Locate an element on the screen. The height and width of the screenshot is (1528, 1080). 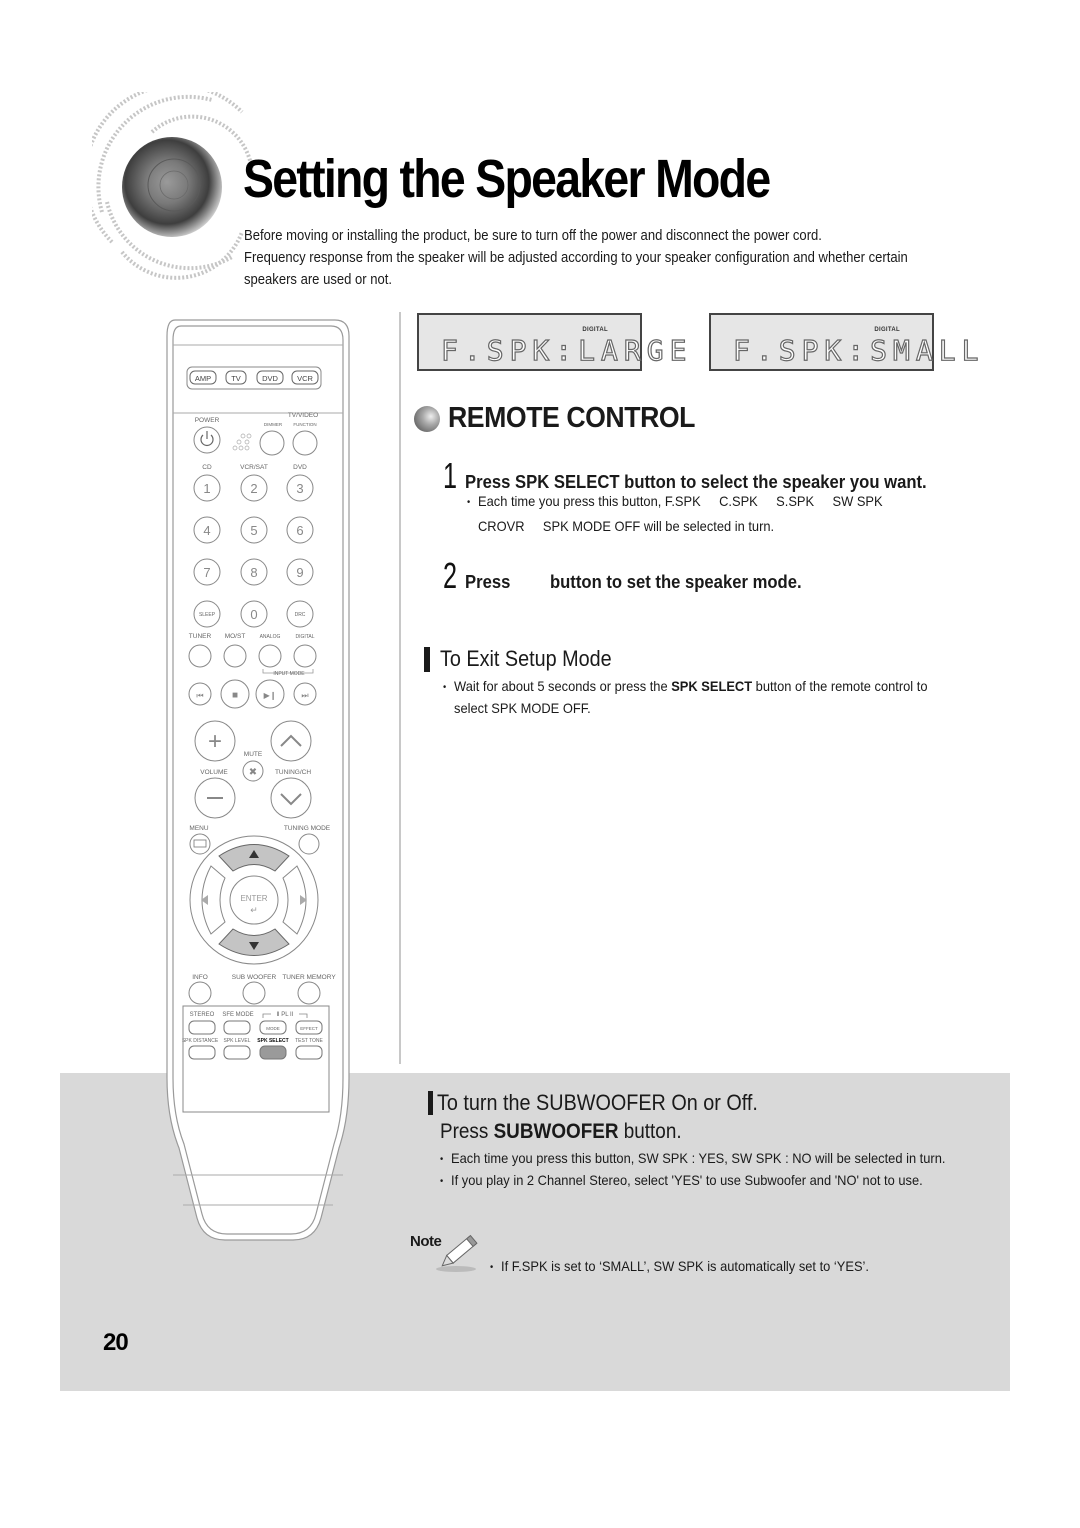
source-label: DVD is located at coordinates (300, 467).